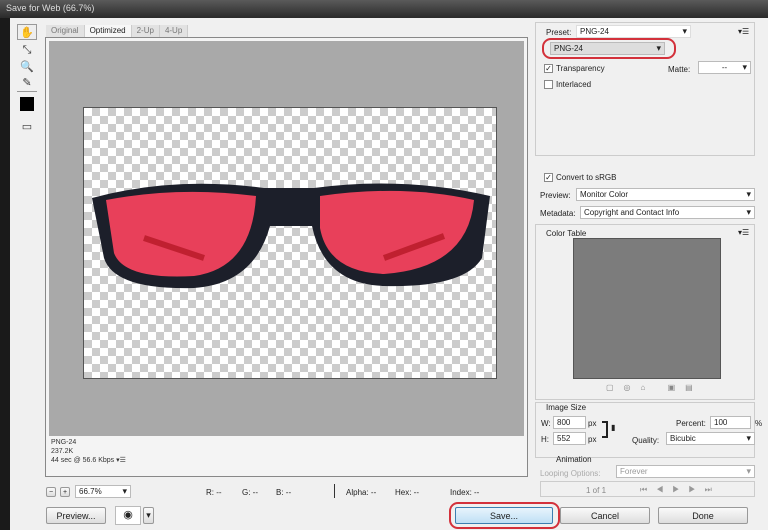  What do you see at coordinates (128, 515) in the screenshot?
I see `browser-icon: ◉` at bounding box center [128, 515].